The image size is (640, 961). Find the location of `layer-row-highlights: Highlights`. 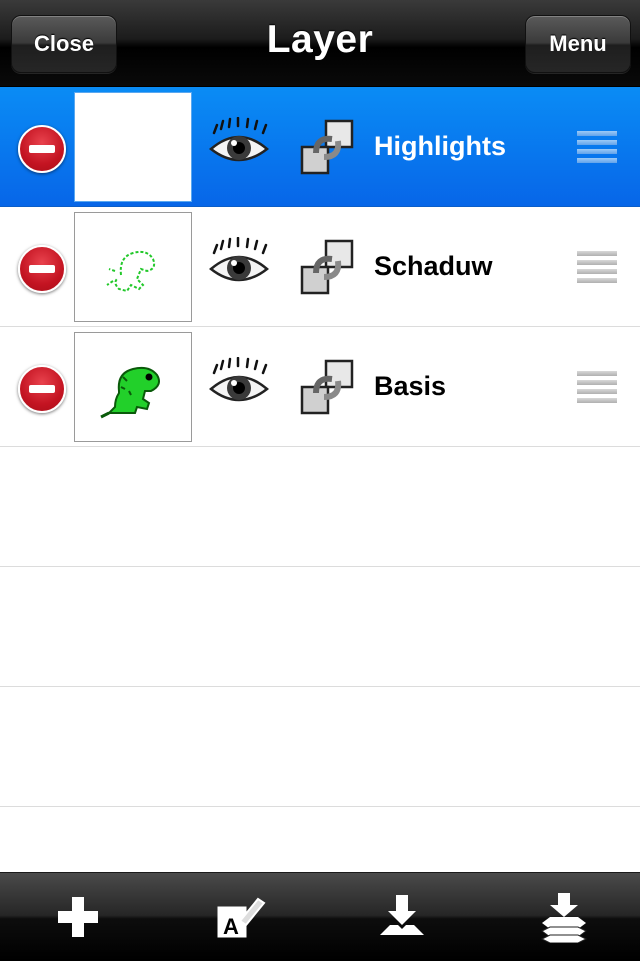

layer-row-highlights: Highlights is located at coordinates (320, 147).